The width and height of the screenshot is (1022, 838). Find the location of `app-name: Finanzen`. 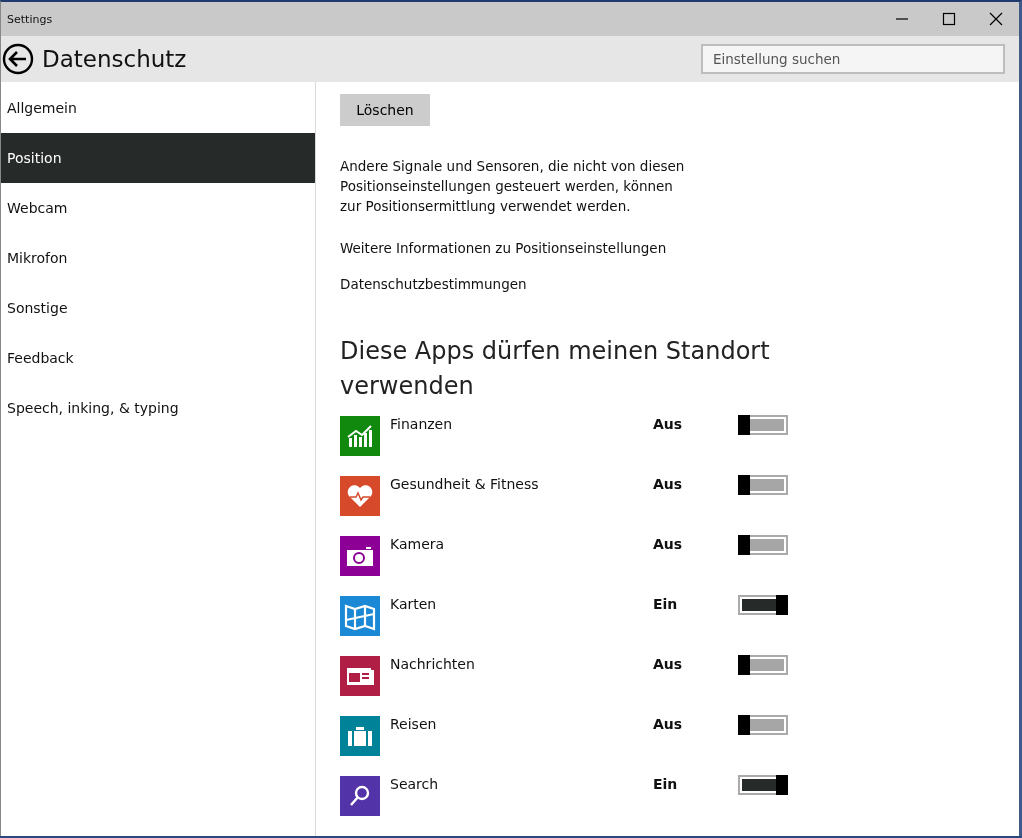

app-name: Finanzen is located at coordinates (422, 424).